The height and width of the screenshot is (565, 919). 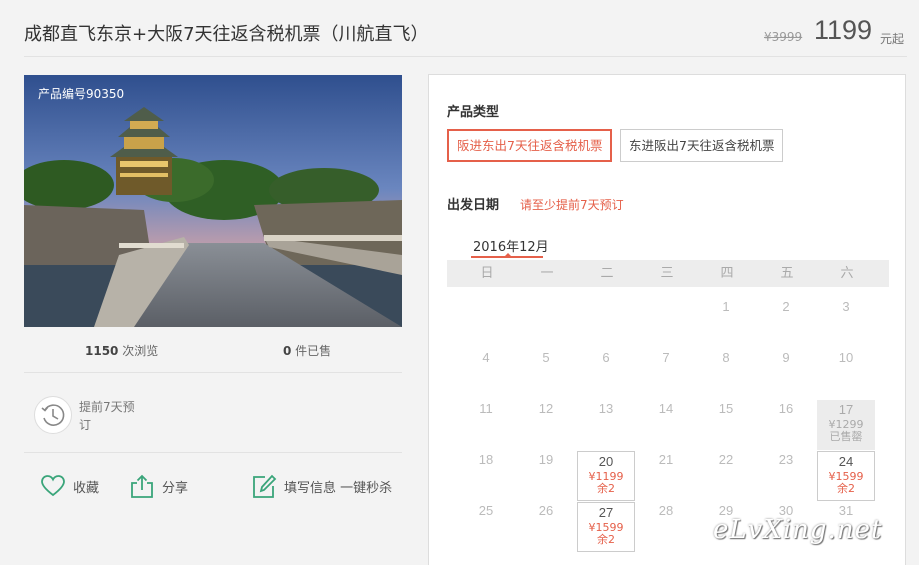 I want to click on day-number: 25, so click(x=486, y=510).